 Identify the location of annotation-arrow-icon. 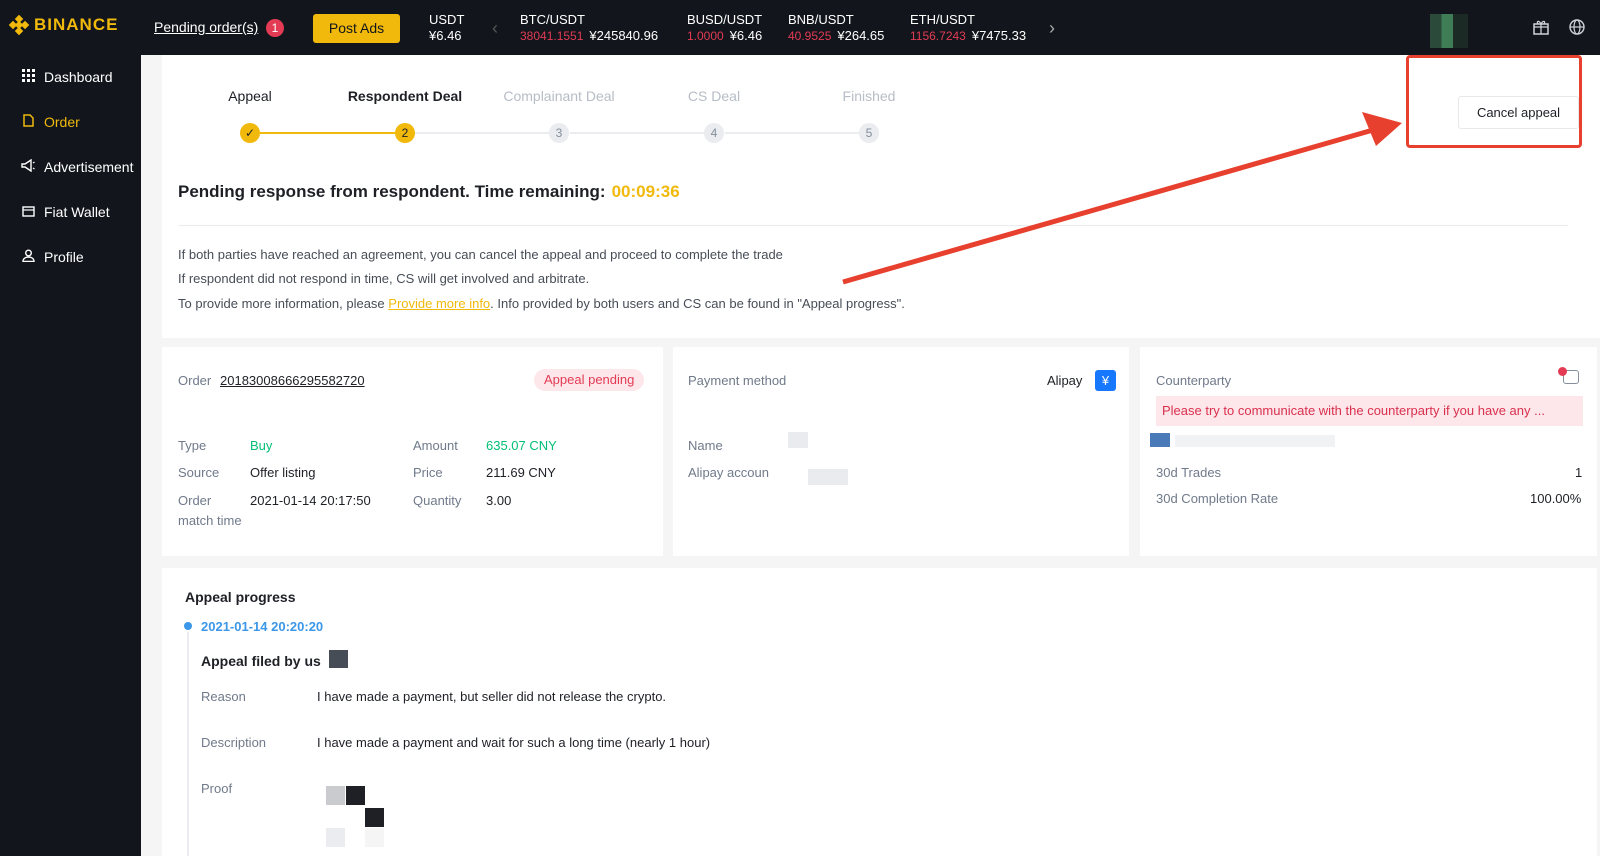
(1122, 198).